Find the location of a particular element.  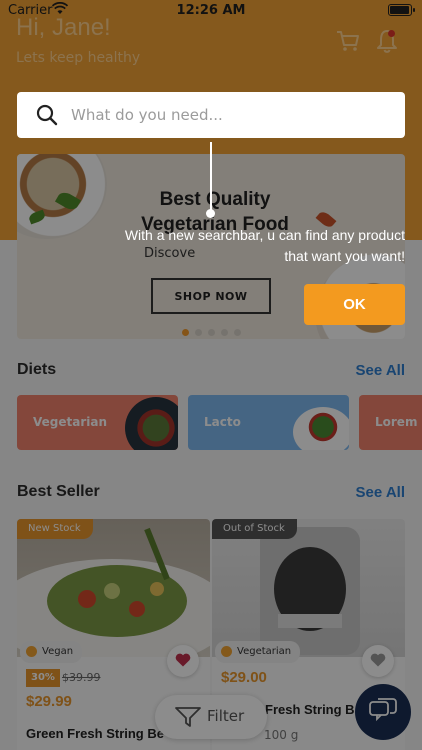

best-seller-title: Best Seller is located at coordinates (58, 491).